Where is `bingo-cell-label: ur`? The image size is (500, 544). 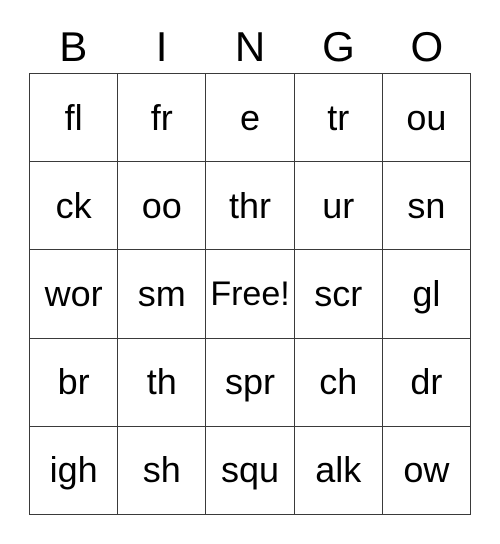 bingo-cell-label: ur is located at coordinates (338, 205).